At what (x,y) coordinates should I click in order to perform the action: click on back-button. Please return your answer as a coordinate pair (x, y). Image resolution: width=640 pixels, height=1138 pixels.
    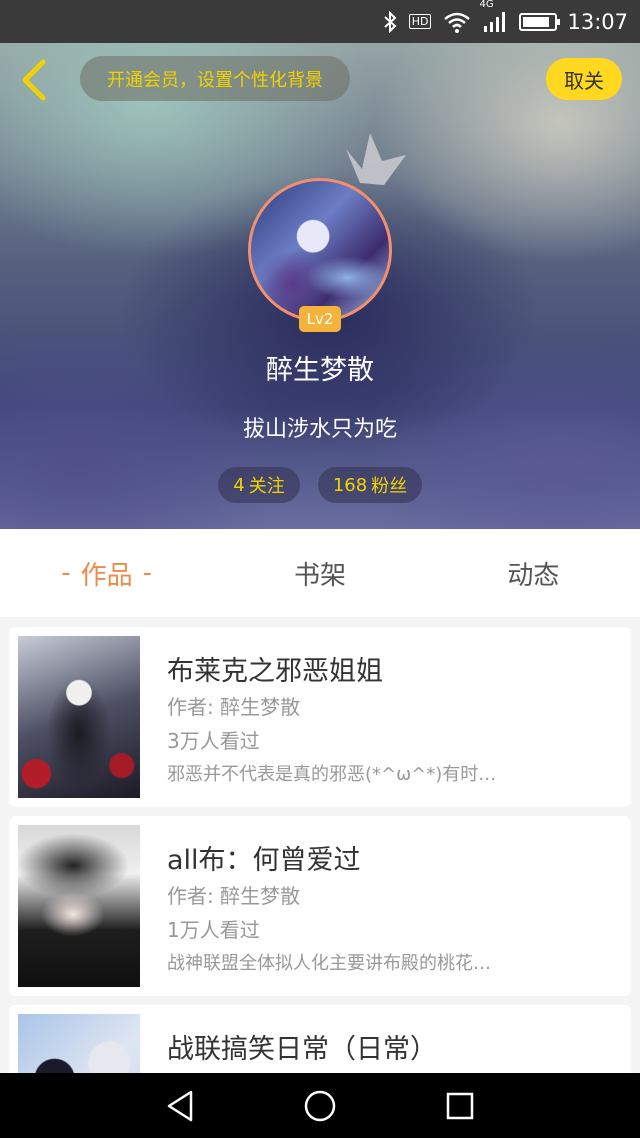
    Looking at the image, I should click on (34, 80).